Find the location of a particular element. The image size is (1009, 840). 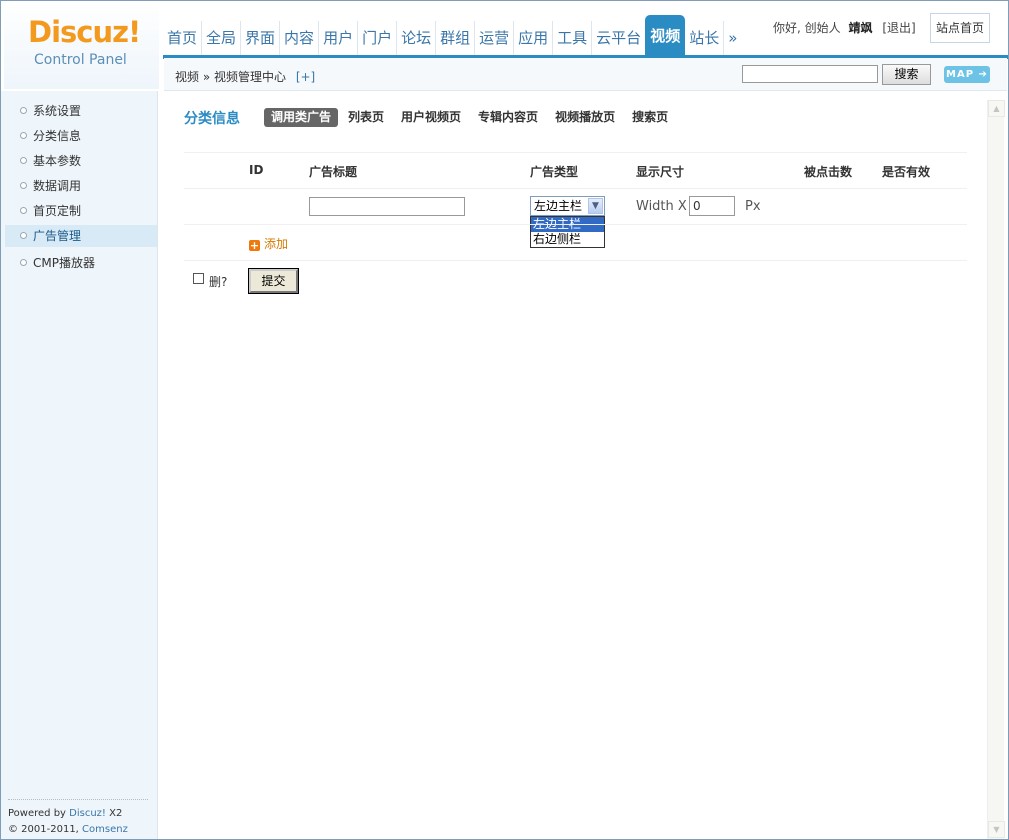

sidebar-item-ad-manage: 广告管理 is located at coordinates (81, 236).